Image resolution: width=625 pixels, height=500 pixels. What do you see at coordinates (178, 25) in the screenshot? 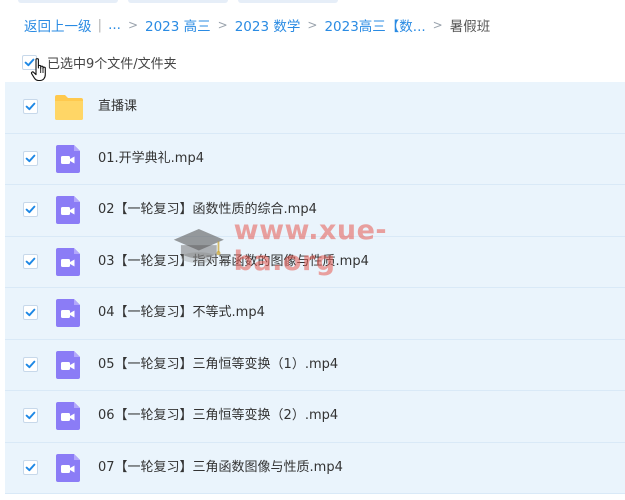
I see `breadcrumb-item-2023-gaosan: 2023 高三` at bounding box center [178, 25].